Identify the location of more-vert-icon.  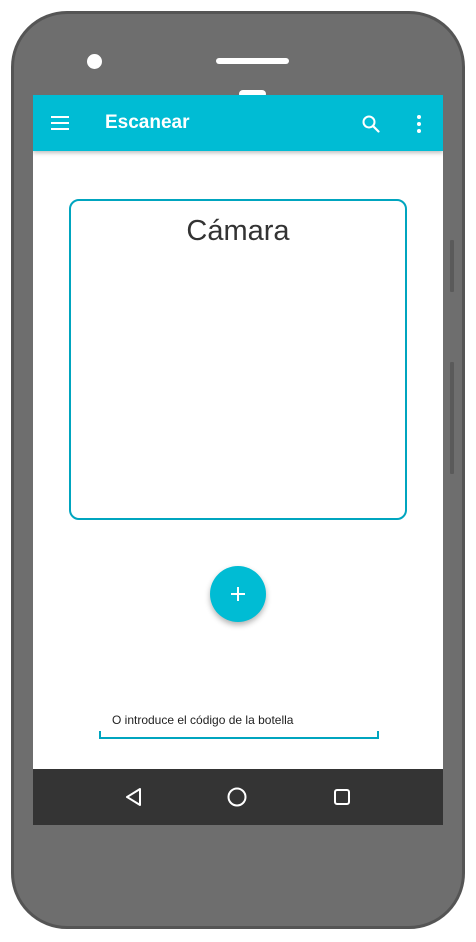
(419, 124).